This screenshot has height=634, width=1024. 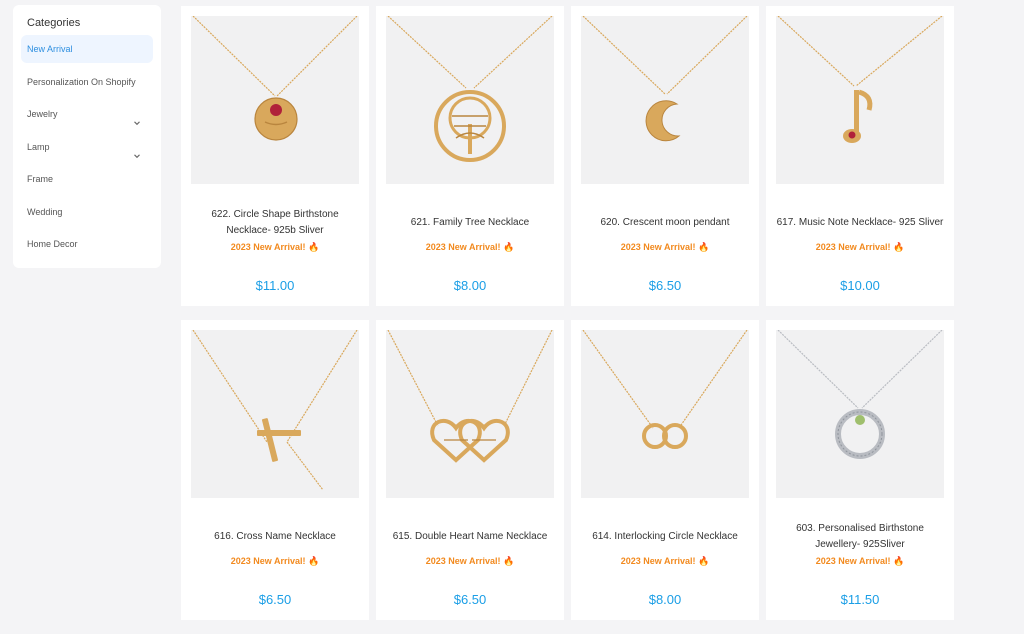 What do you see at coordinates (40, 179) in the screenshot?
I see `sidebar-item-label: Frame` at bounding box center [40, 179].